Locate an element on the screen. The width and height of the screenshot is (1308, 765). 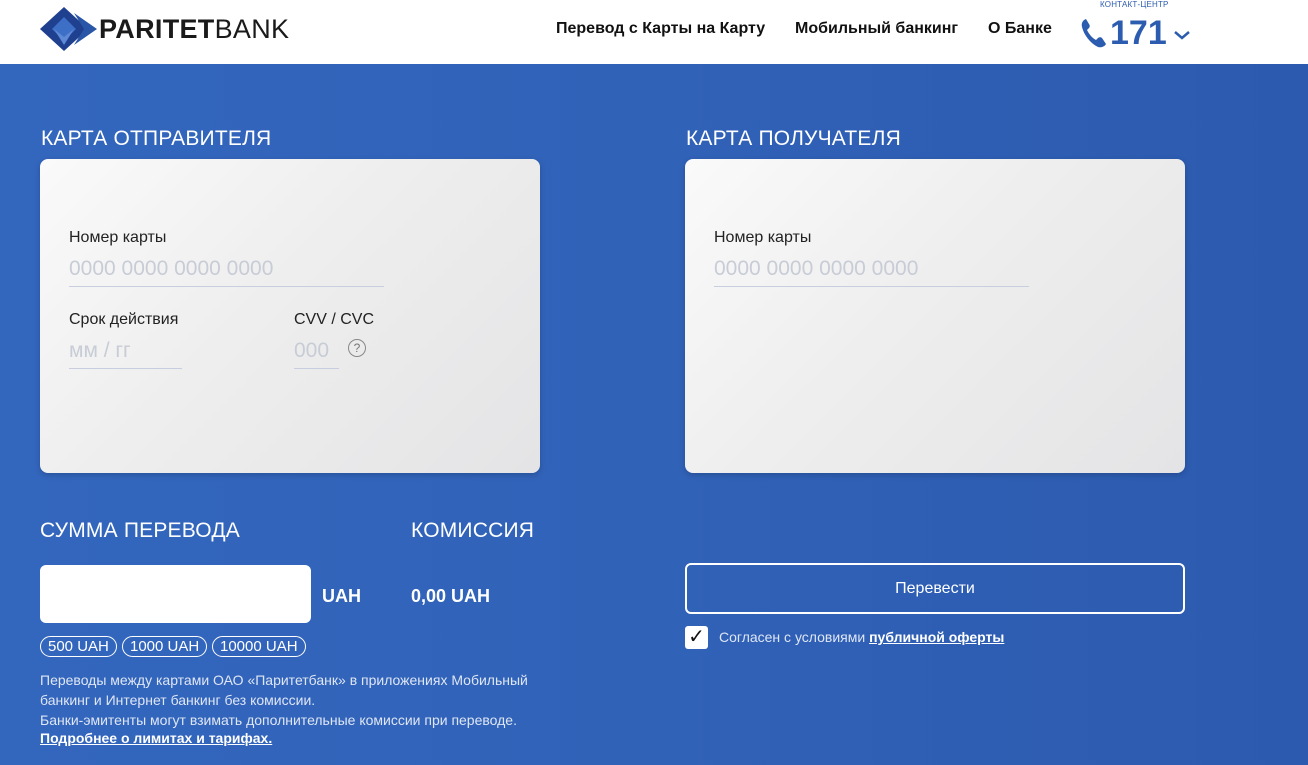
sender-card-number-input is located at coordinates (226, 270).